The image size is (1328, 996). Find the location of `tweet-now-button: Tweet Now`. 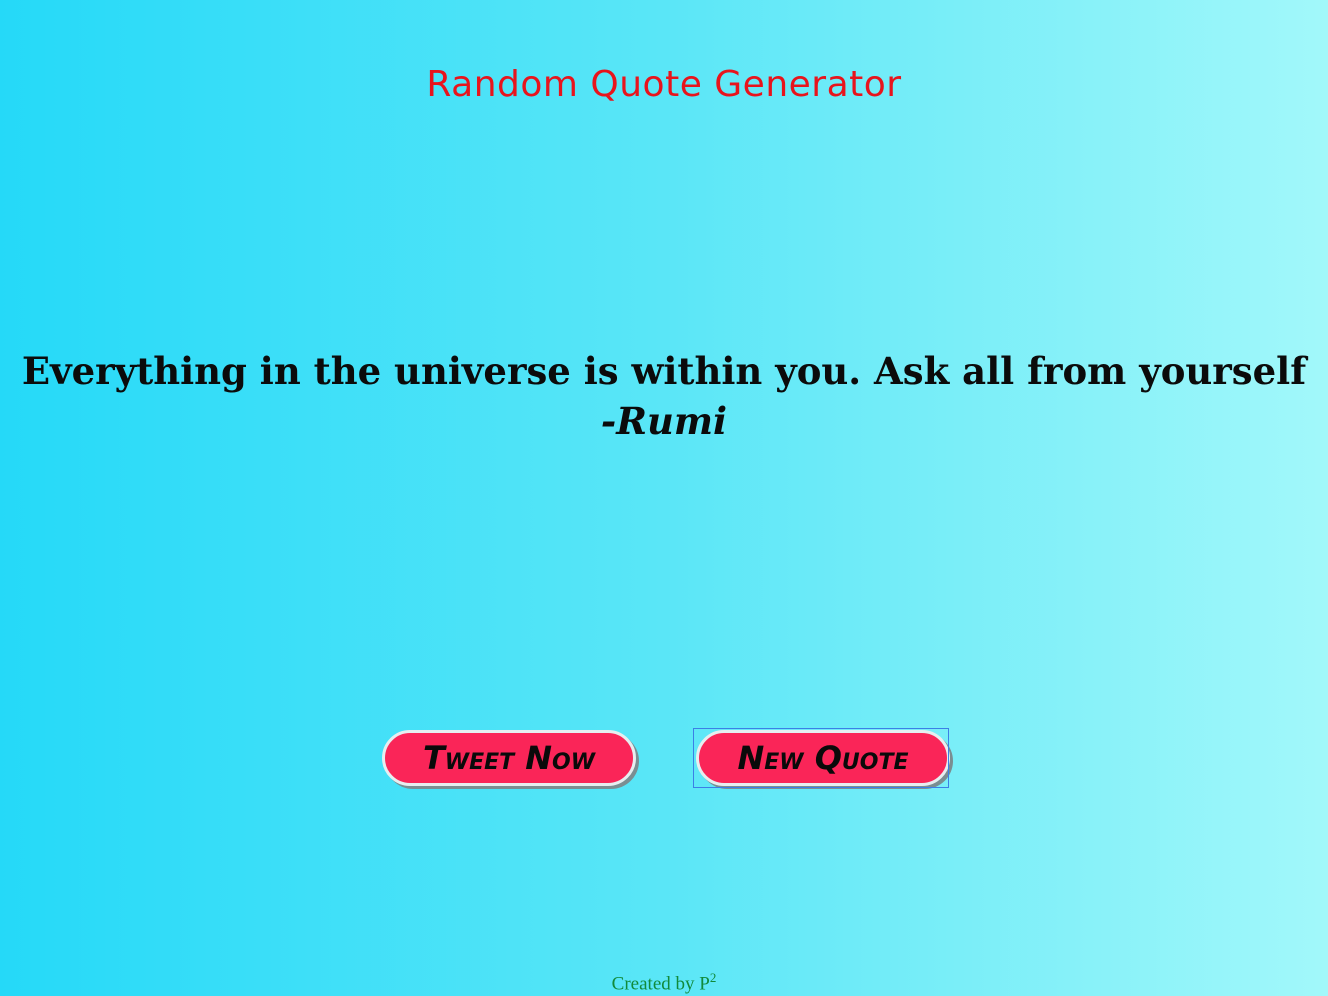

tweet-now-button: Tweet Now is located at coordinates (509, 758).